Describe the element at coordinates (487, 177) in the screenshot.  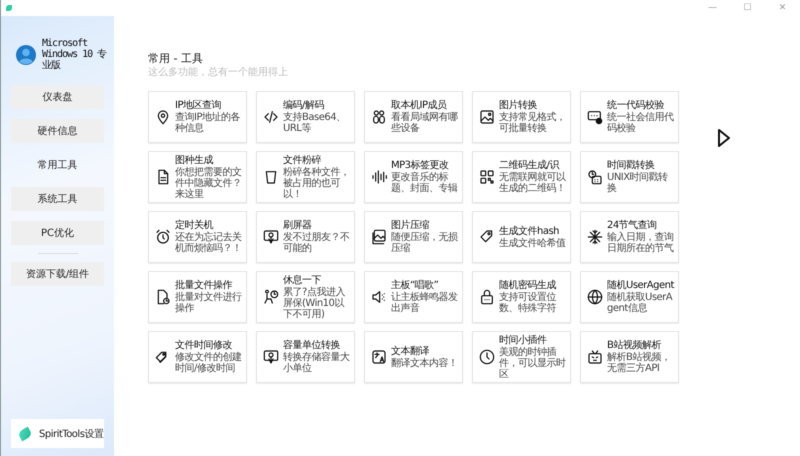
I see `qr-code-icon` at that location.